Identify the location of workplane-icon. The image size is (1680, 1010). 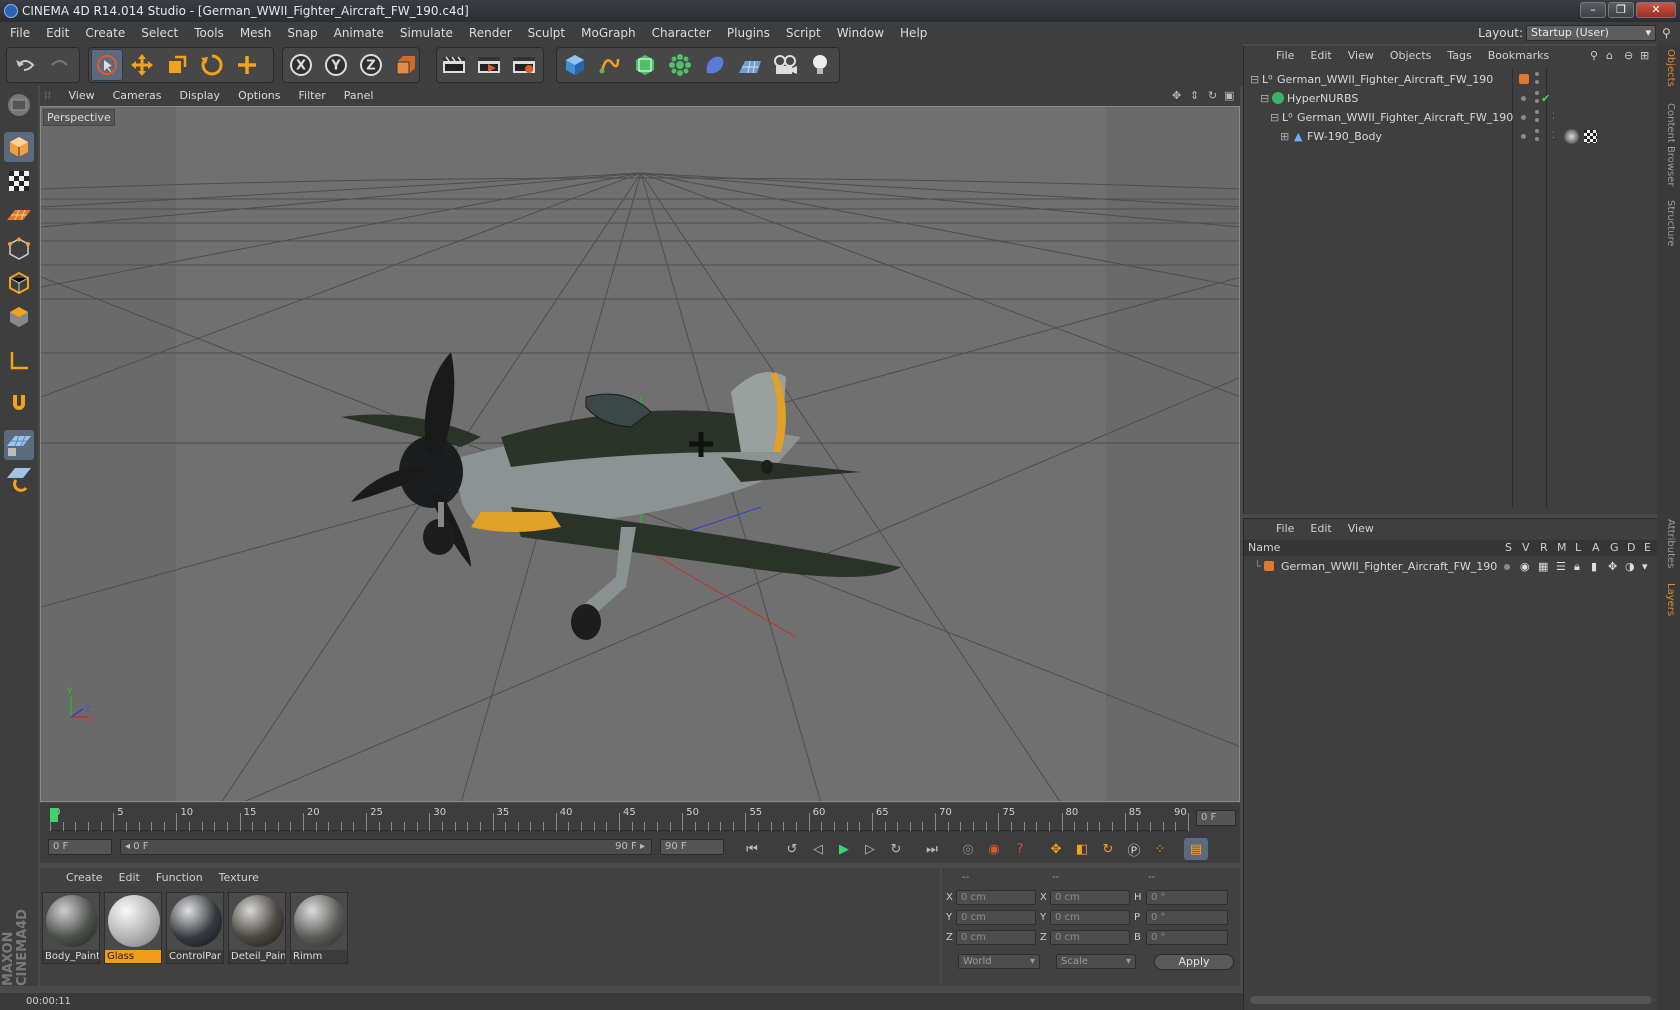
(19, 215).